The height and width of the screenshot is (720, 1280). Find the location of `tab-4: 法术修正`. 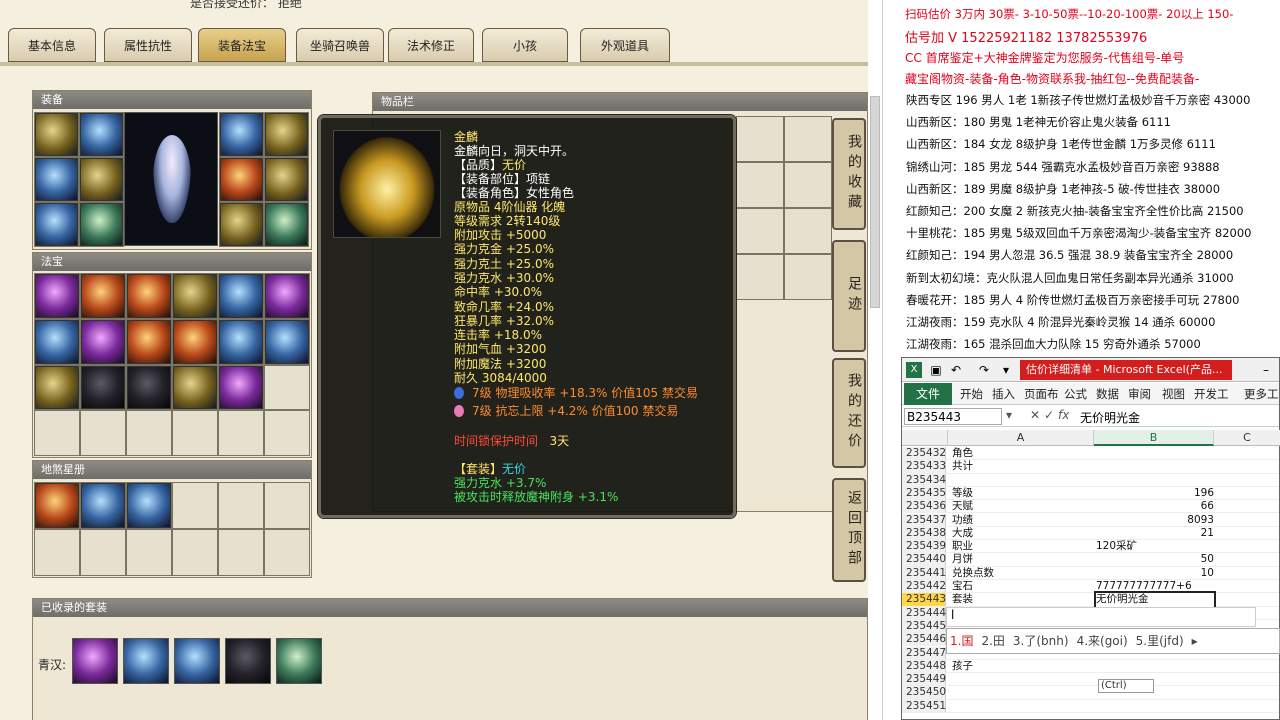

tab-4: 法术修正 is located at coordinates (431, 45).